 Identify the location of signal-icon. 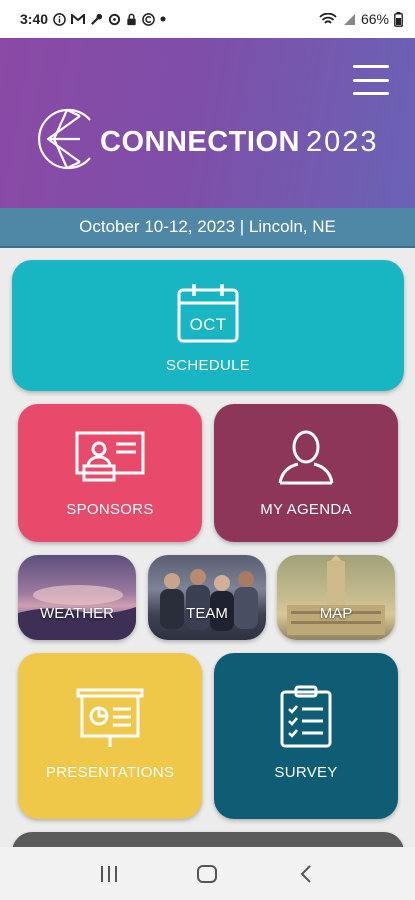
(349, 19).